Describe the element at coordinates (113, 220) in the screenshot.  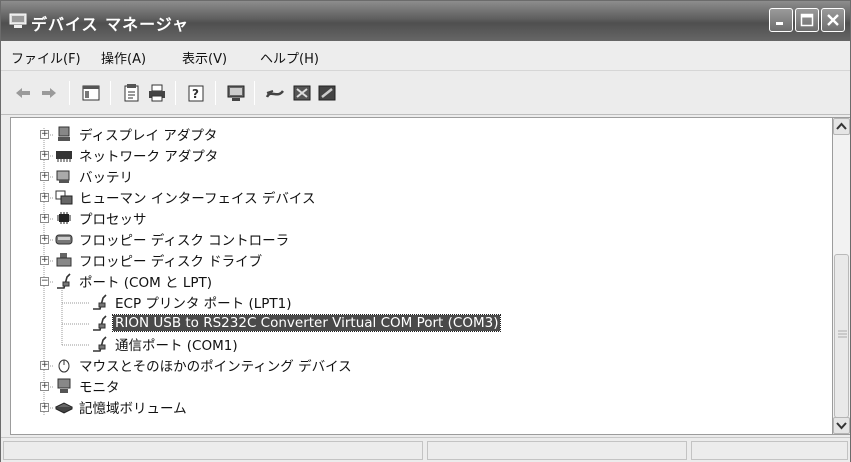
I see `tree-item-label: プロセッサ` at that location.